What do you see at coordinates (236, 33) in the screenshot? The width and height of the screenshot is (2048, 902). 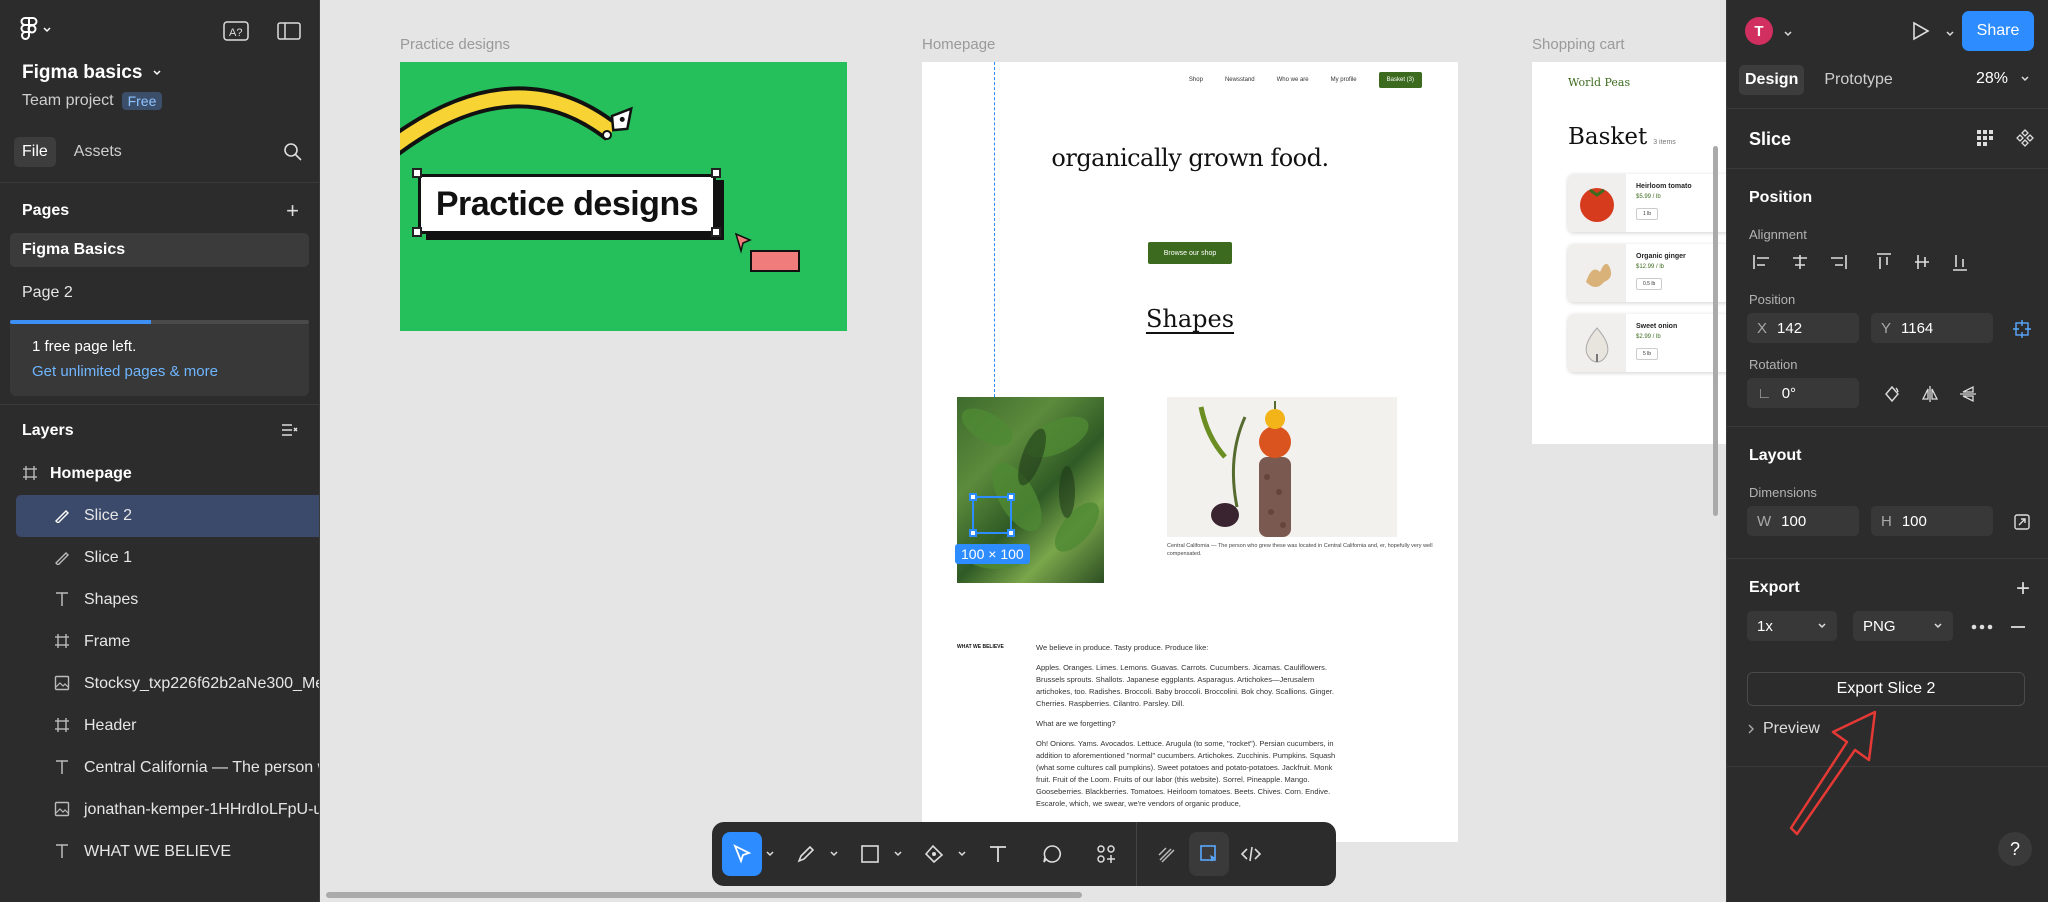 I see `ai-actions-icon: A?` at bounding box center [236, 33].